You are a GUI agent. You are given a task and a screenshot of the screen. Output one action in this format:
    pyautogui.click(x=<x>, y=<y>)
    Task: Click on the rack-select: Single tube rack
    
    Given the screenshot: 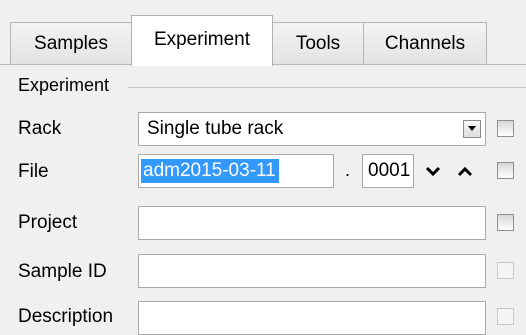 What is the action you would take?
    pyautogui.click(x=312, y=129)
    